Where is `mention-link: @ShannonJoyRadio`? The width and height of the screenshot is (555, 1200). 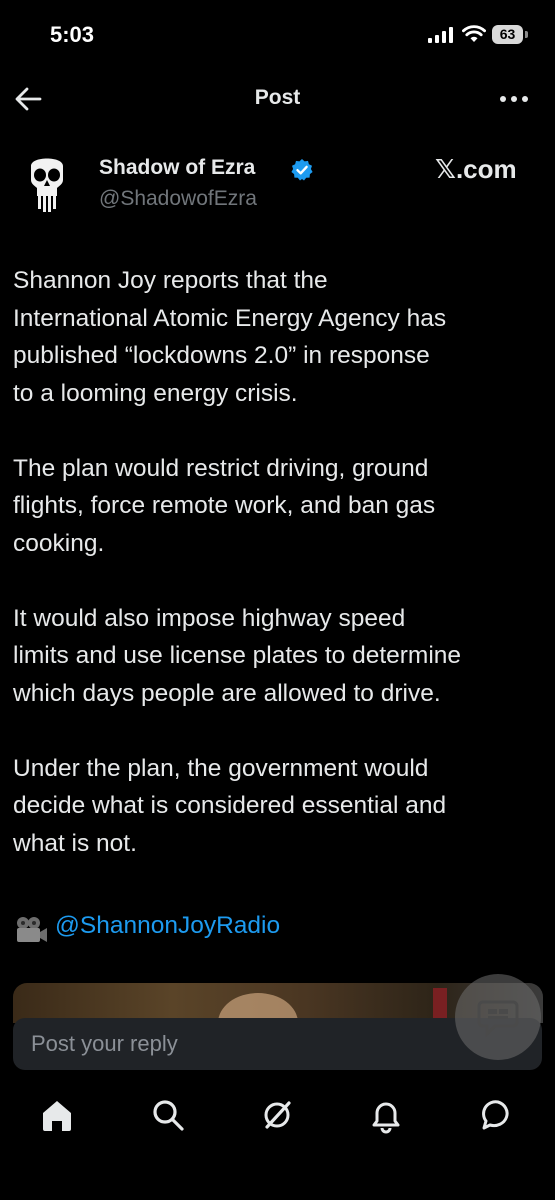
mention-link: @ShannonJoyRadio is located at coordinates (167, 926).